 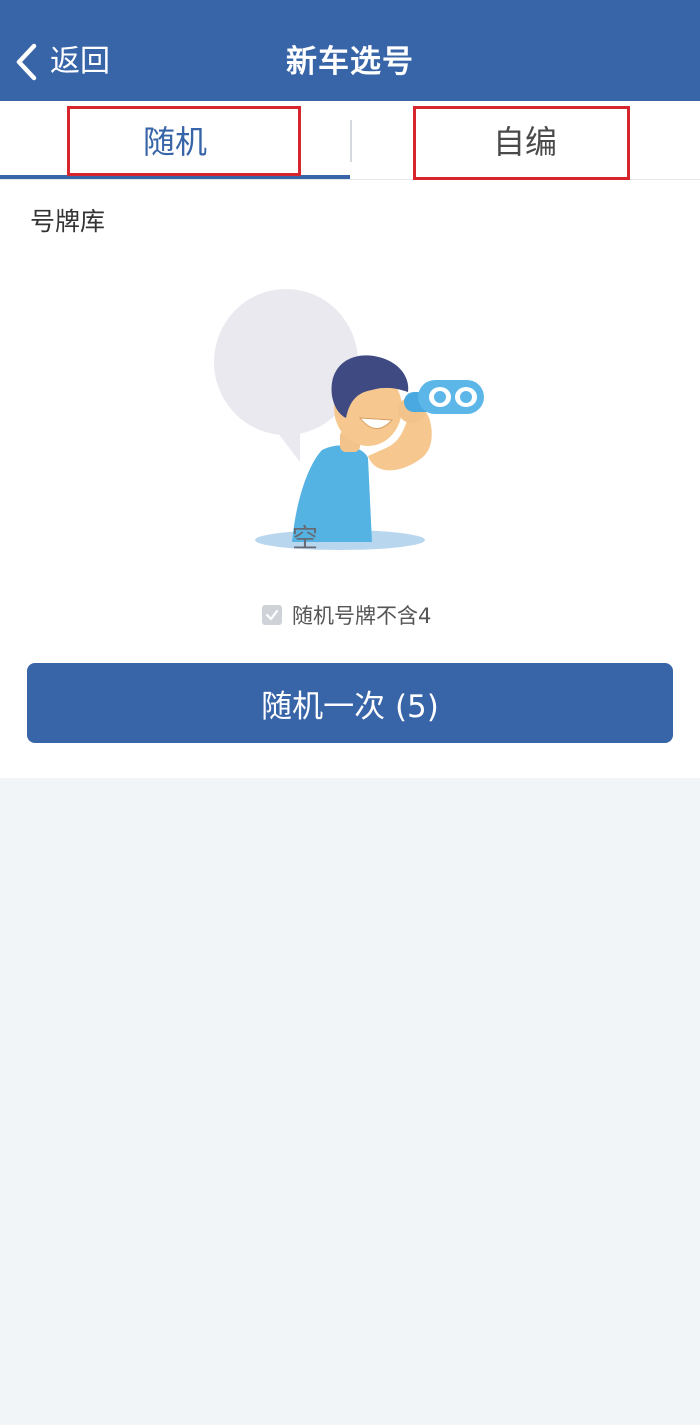 I want to click on annotation-box-random-tab, so click(x=184, y=141).